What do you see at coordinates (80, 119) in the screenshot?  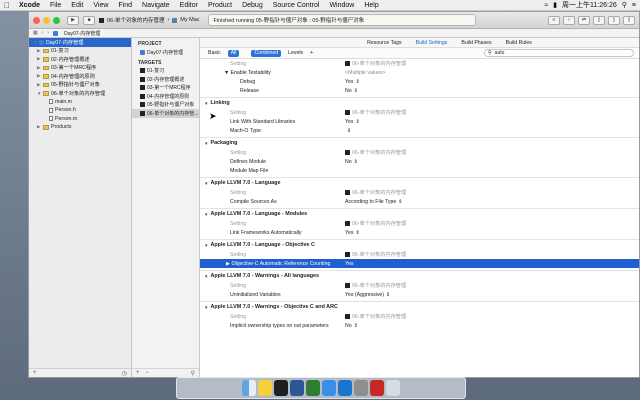 I see `nav-item-file: Person.m` at bounding box center [80, 119].